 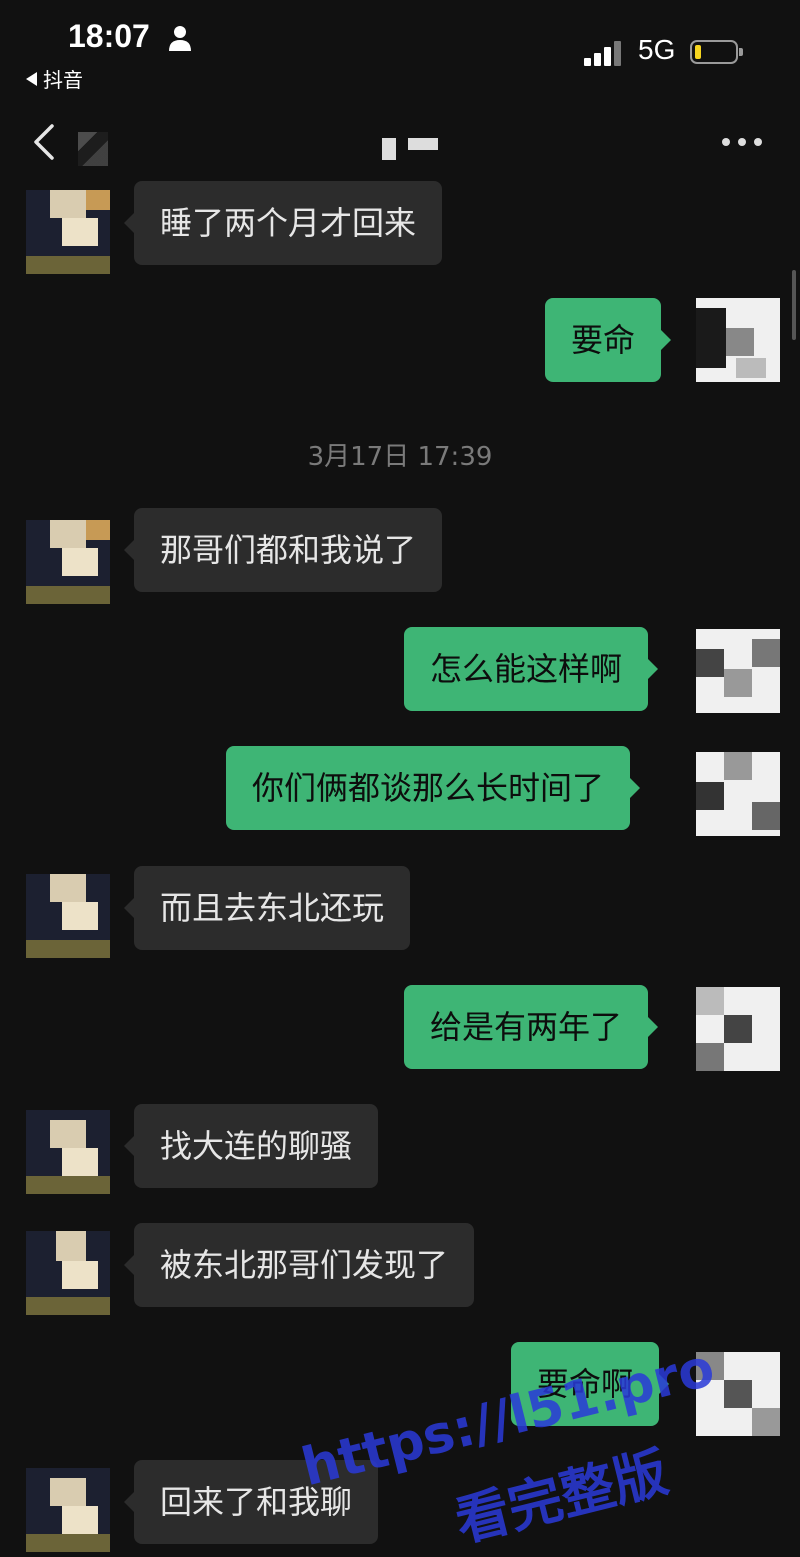 I want to click on message-bubble: 睡了两个月才回来, so click(x=283, y=223).